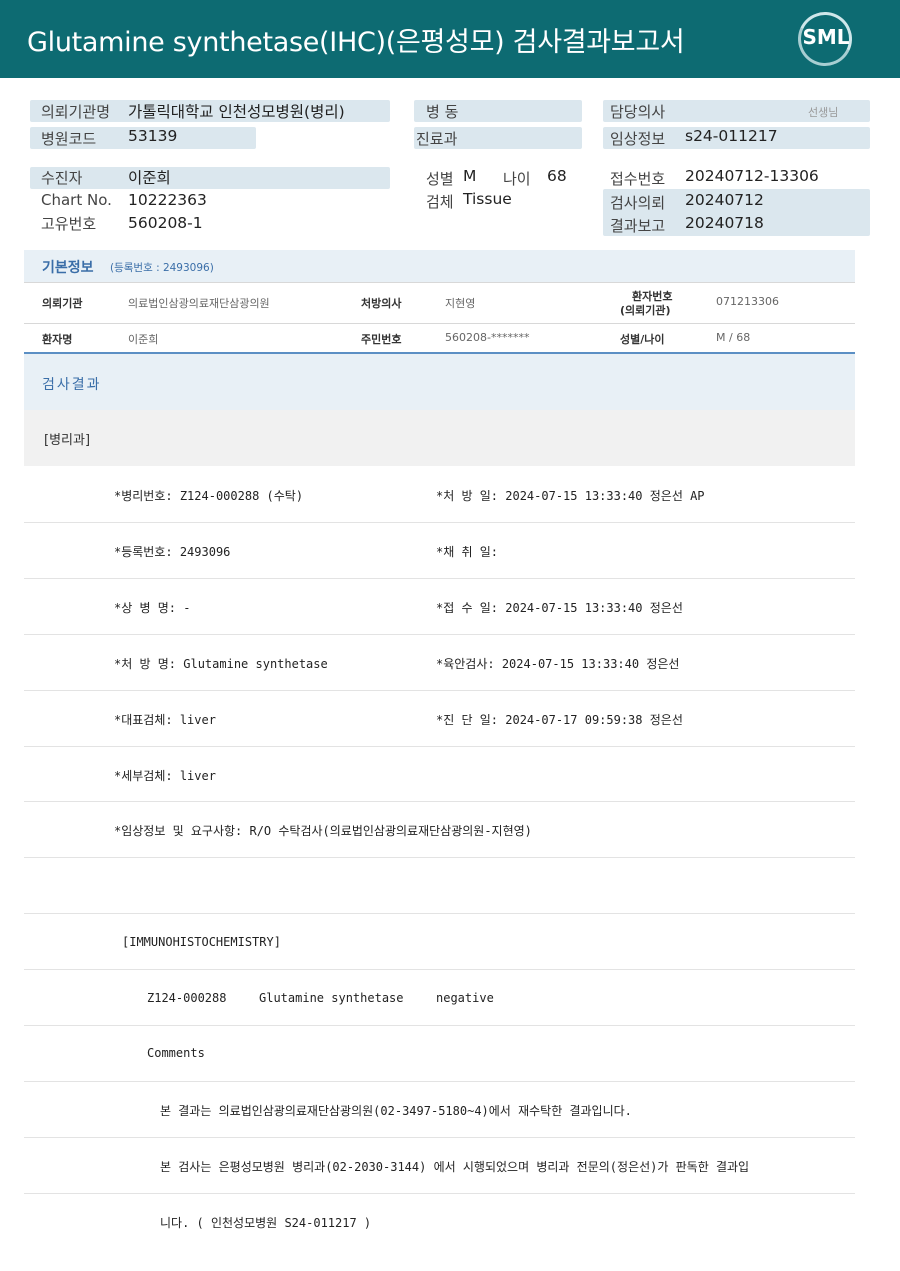  I want to click on basic-prescriber-value: 지현영, so click(460, 303).